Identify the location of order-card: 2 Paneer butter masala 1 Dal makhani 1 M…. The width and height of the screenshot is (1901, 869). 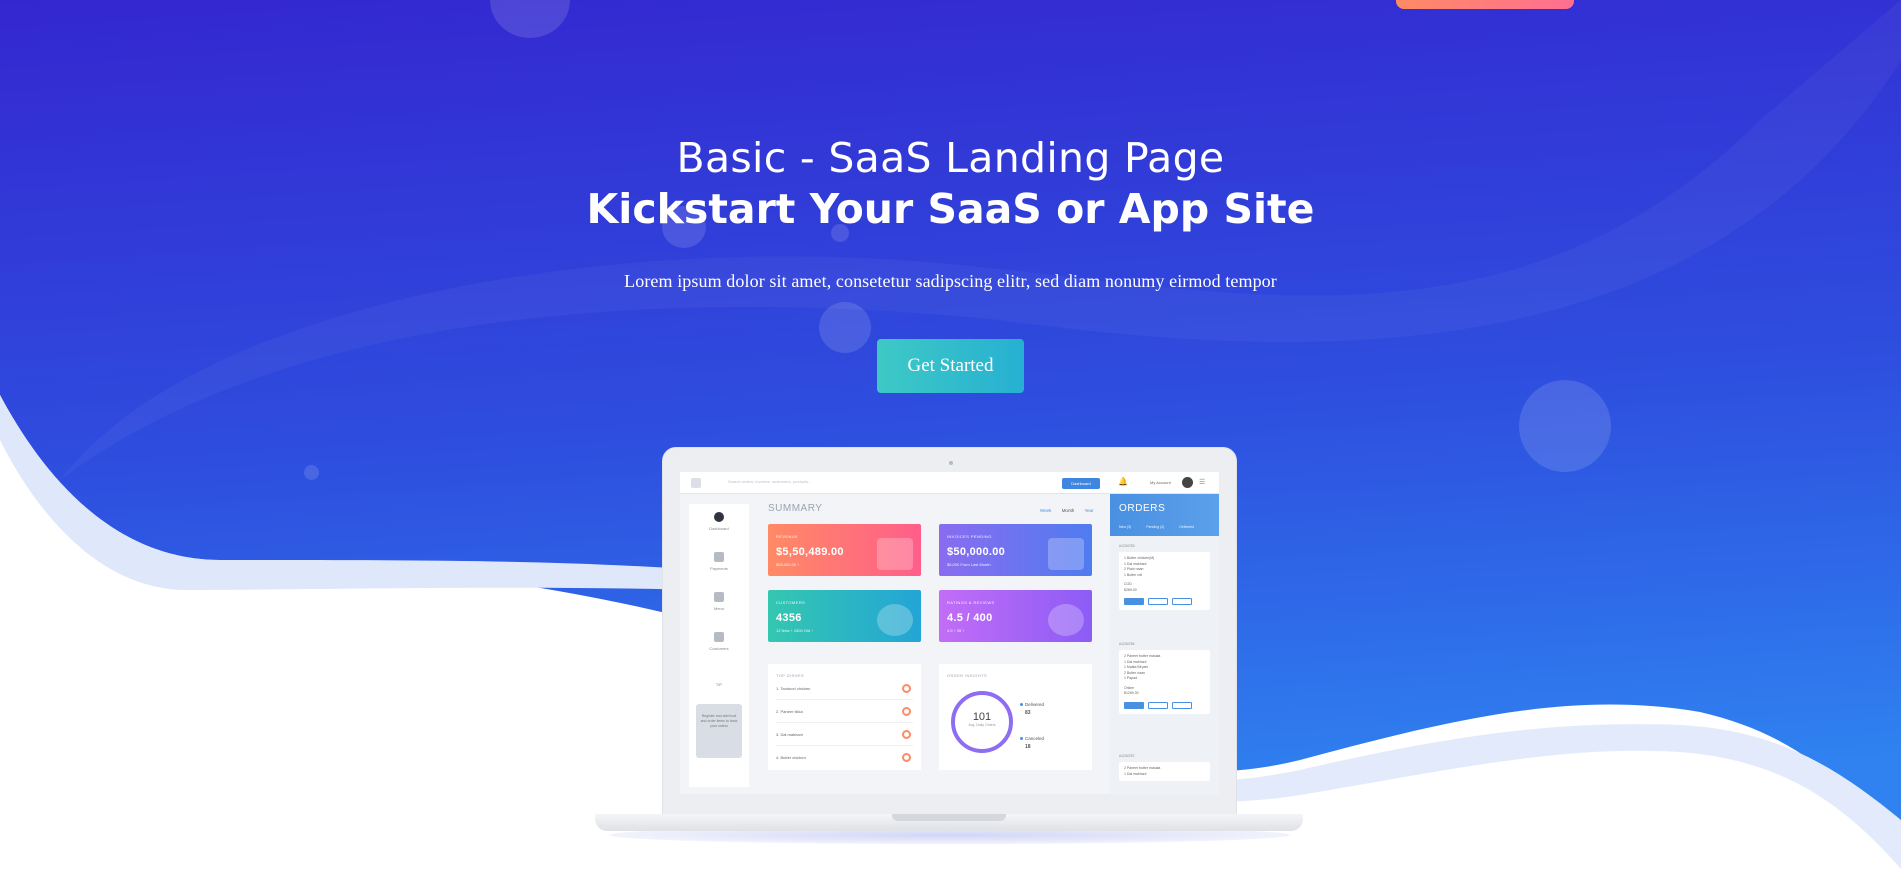
(1164, 682).